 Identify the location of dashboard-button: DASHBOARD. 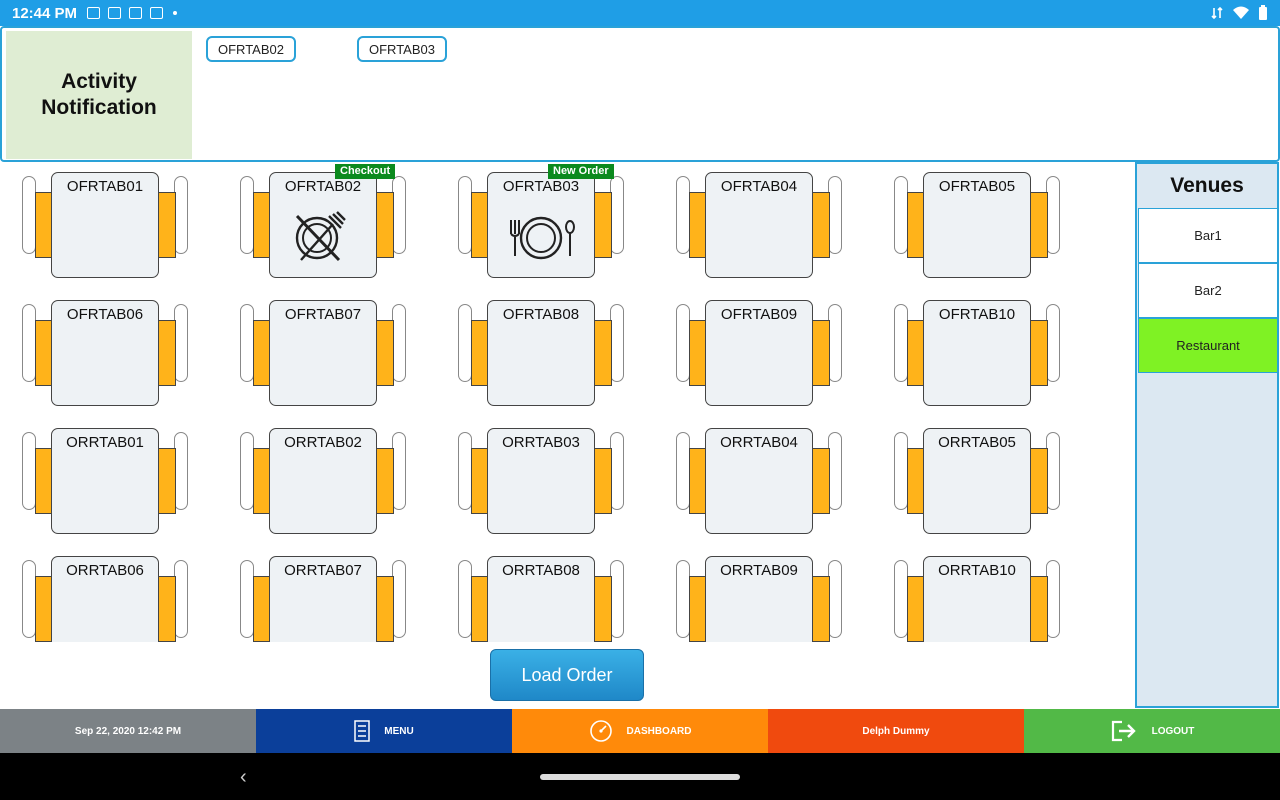
(640, 731).